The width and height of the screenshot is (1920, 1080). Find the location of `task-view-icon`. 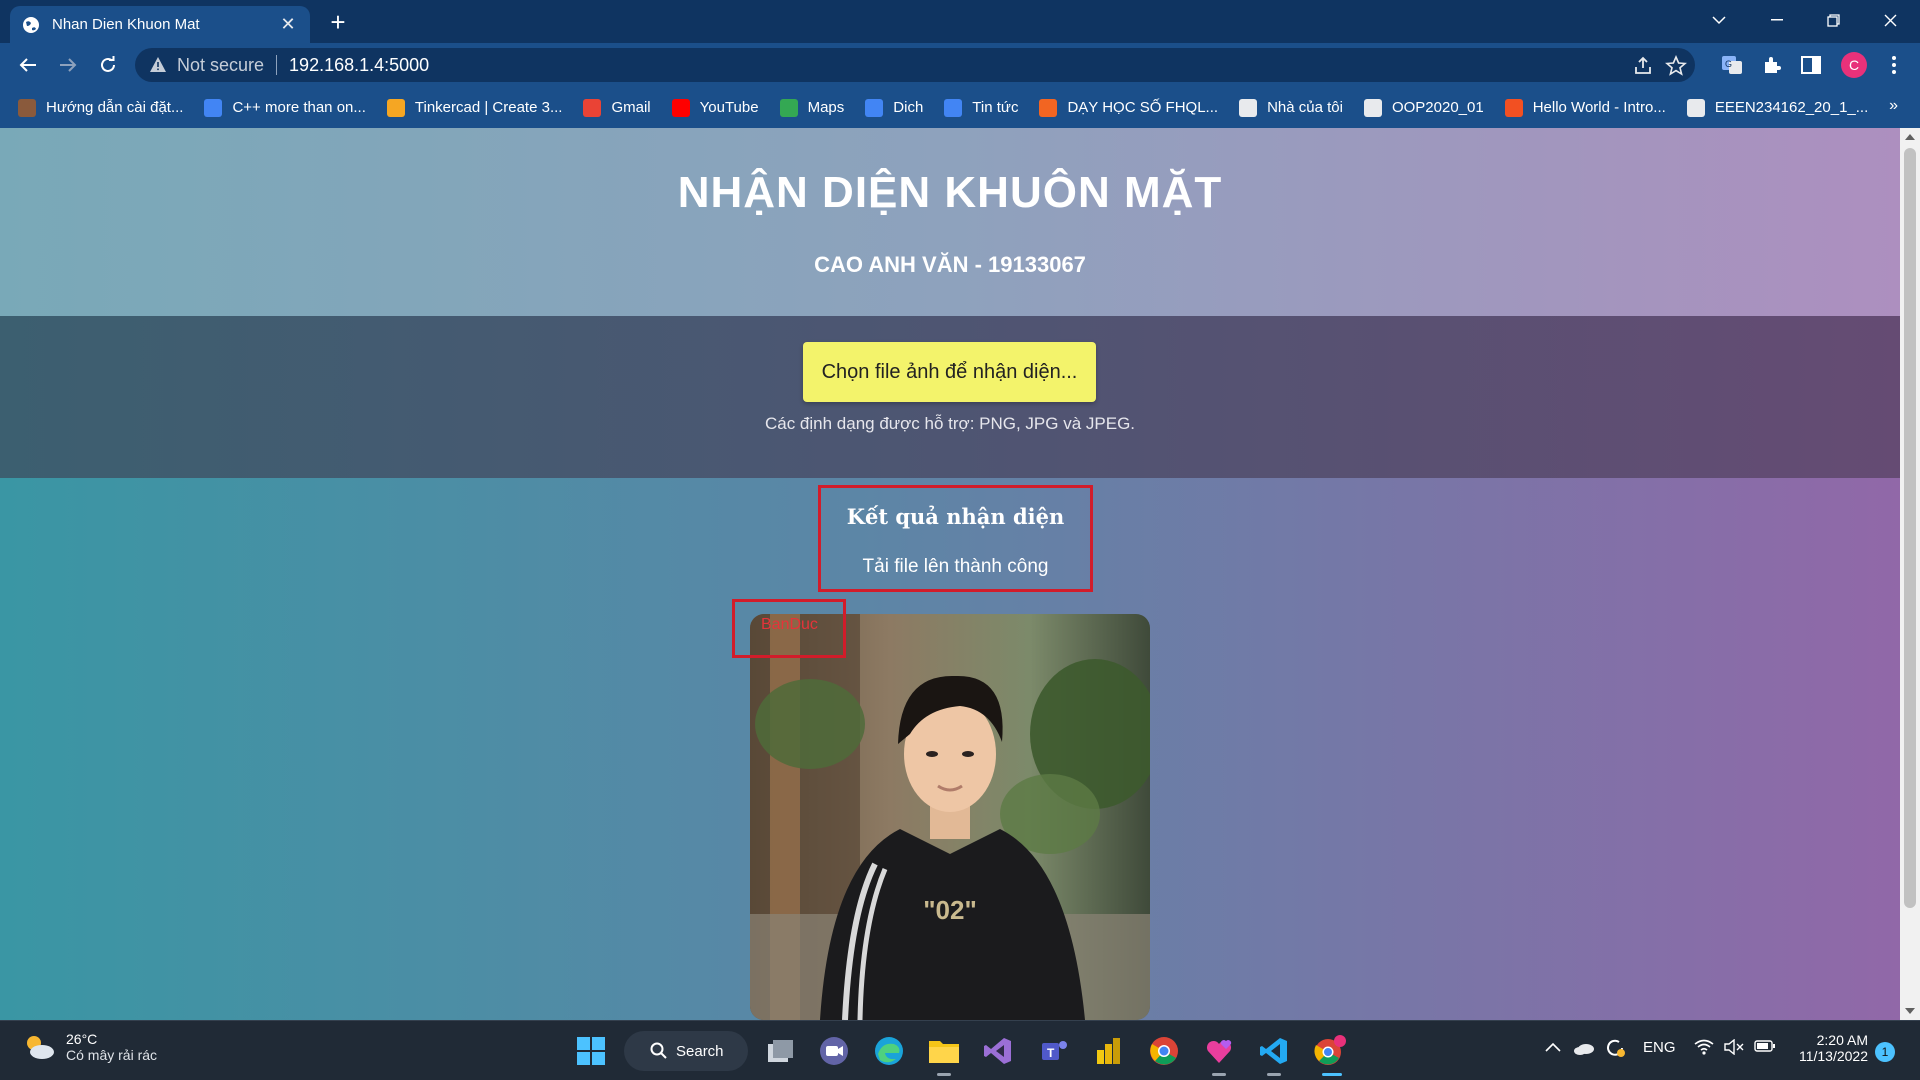

task-view-icon is located at coordinates (780, 1051).